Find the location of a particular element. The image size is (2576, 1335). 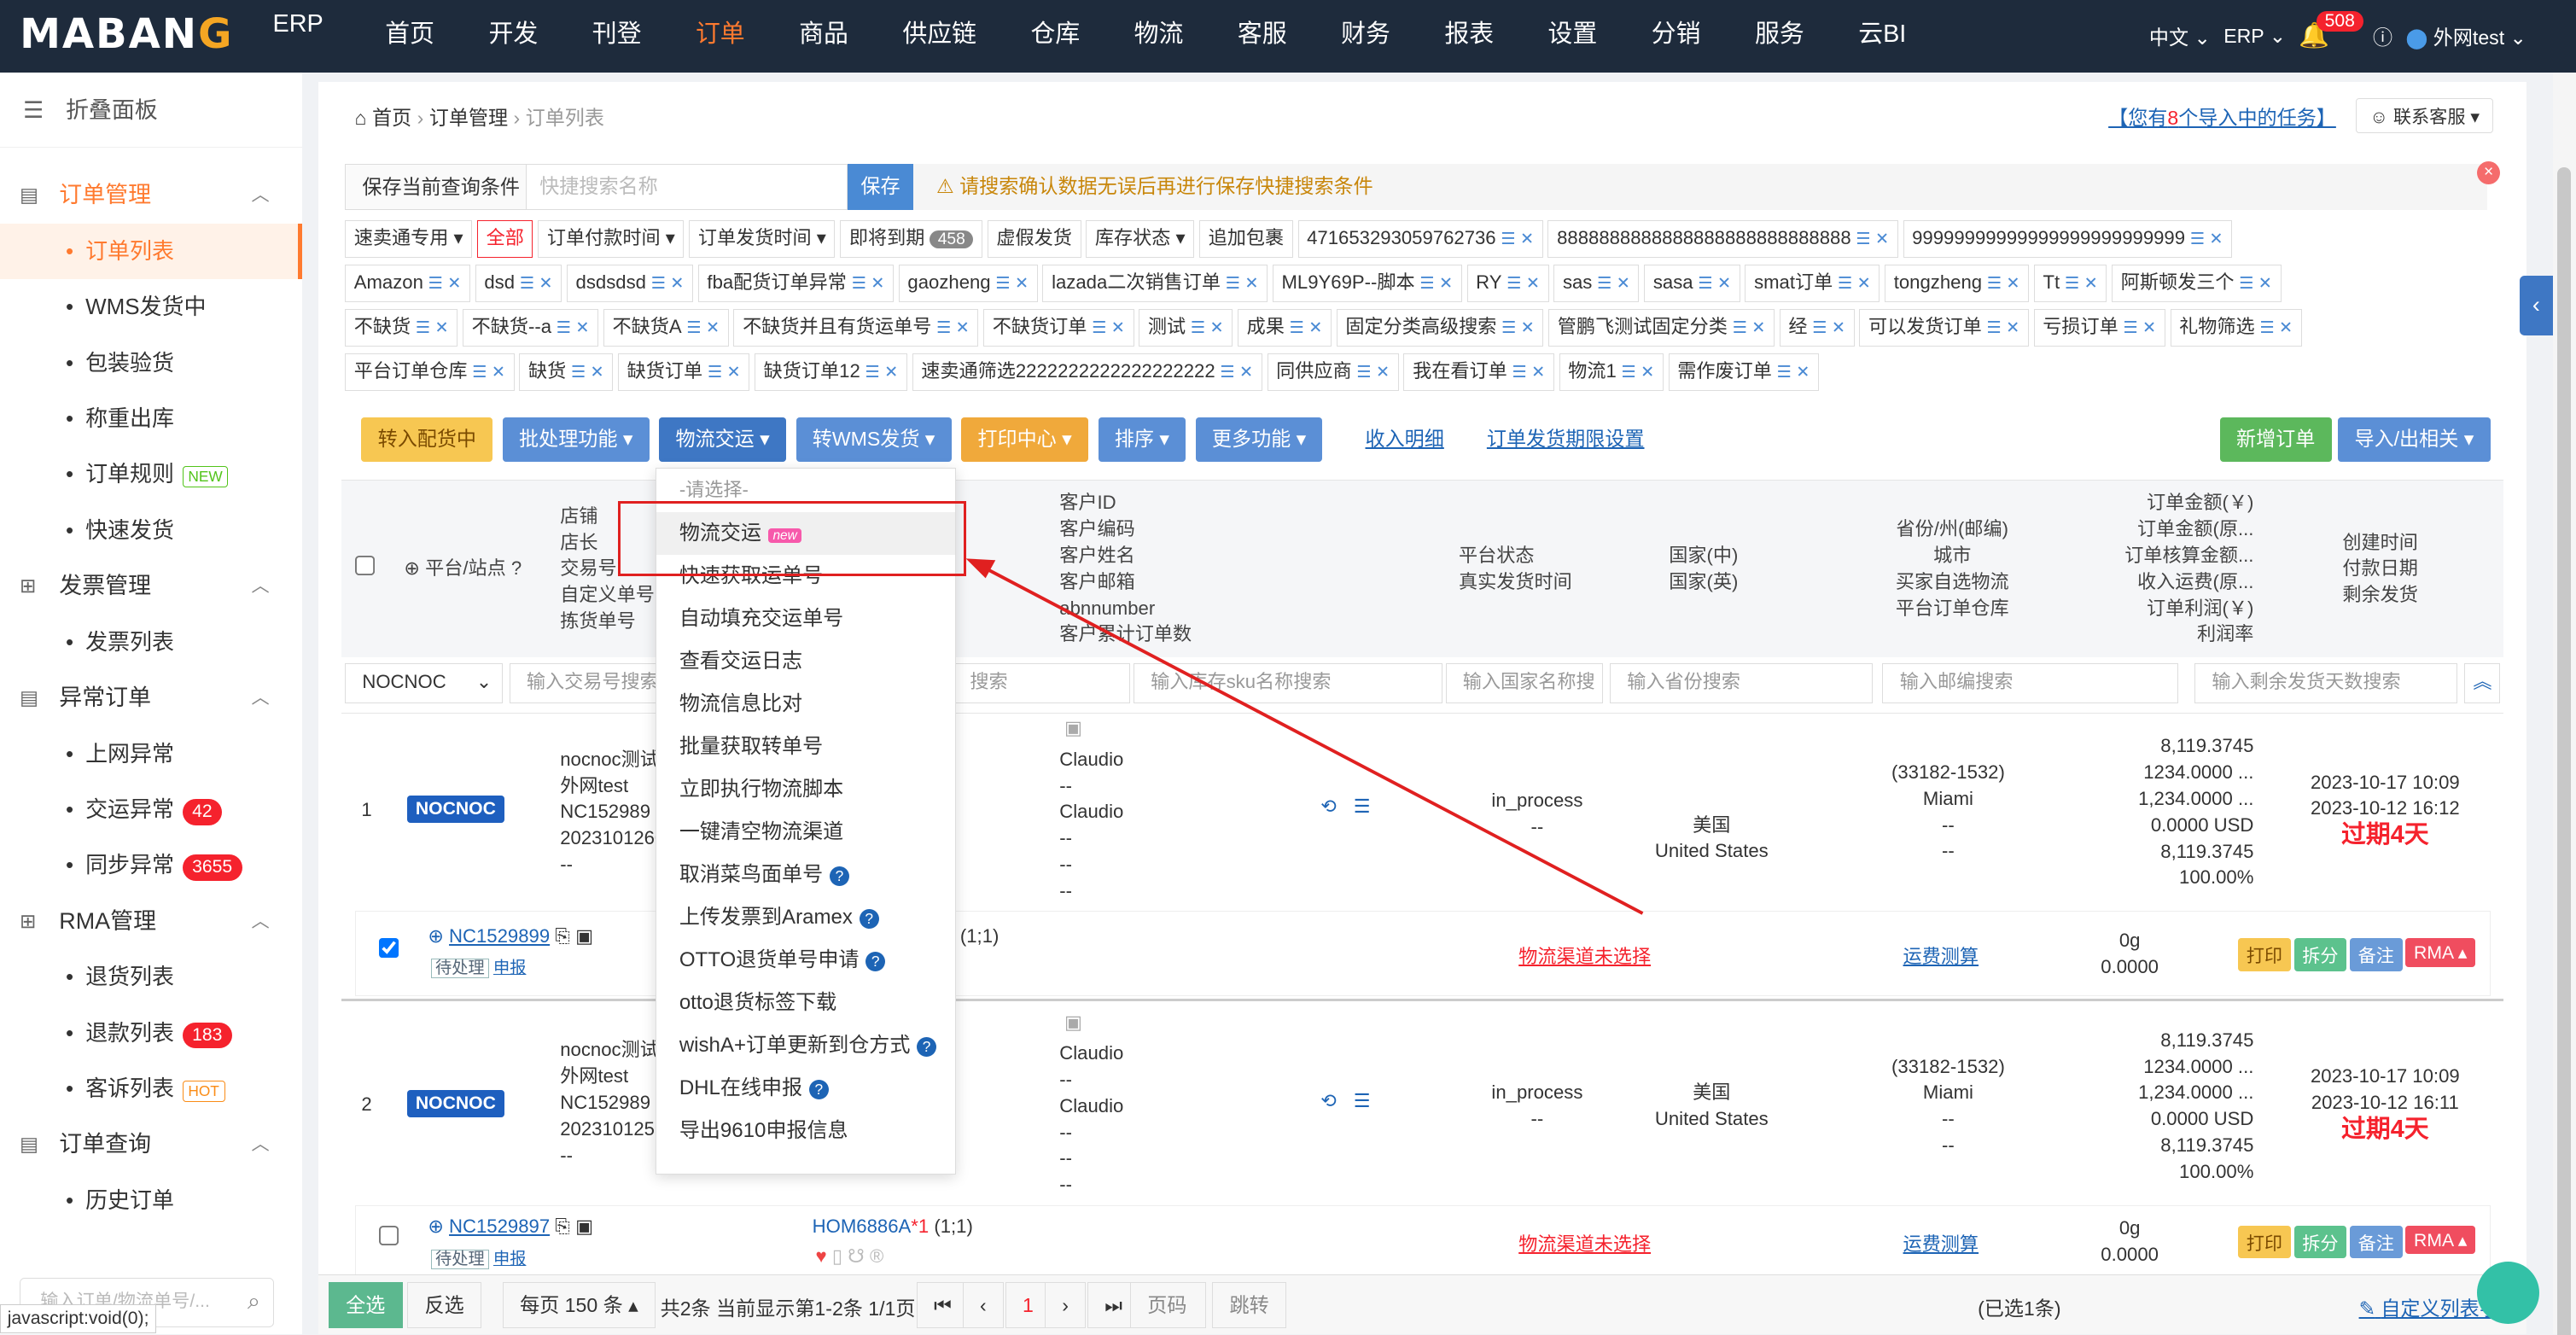

save-button: 保存 is located at coordinates (880, 187).